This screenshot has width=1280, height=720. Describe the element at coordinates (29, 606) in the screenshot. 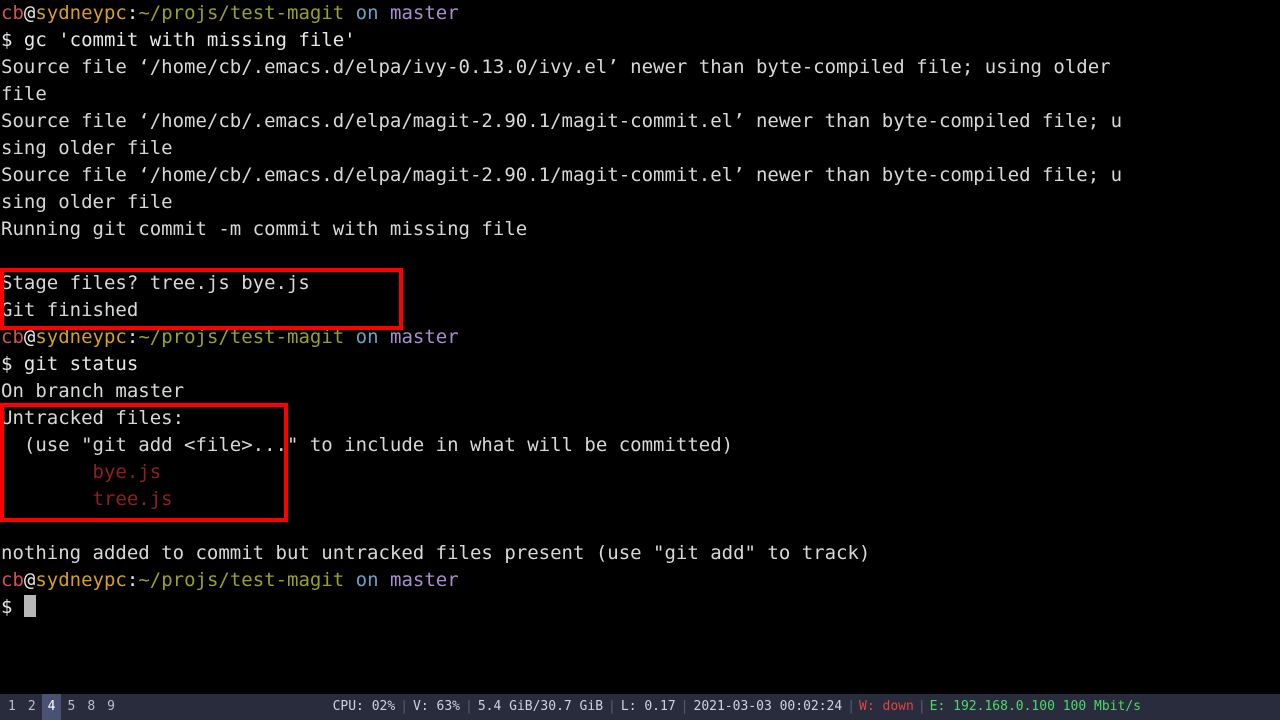

I see `text-cursor` at that location.